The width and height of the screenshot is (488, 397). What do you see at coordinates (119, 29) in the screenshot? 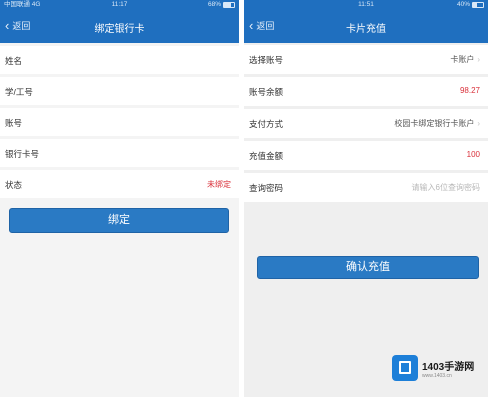
I see `page-title: 绑定银行卡` at bounding box center [119, 29].